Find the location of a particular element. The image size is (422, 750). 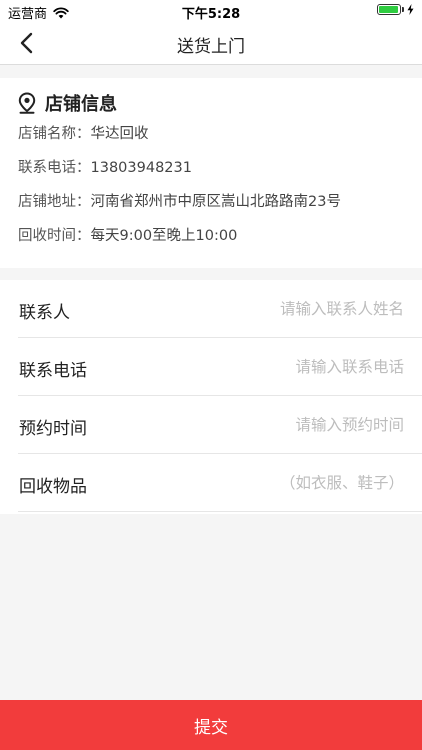

battery-level is located at coordinates (388, 9).